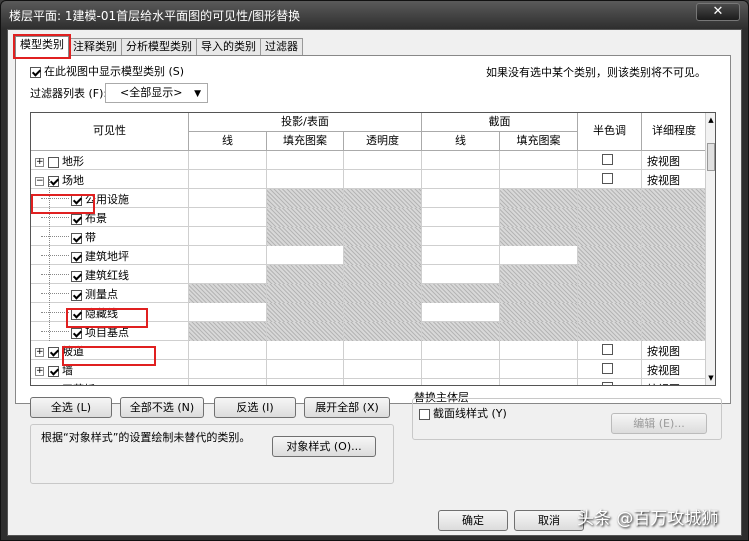  I want to click on category-label: 隐藏线, so click(94, 313).